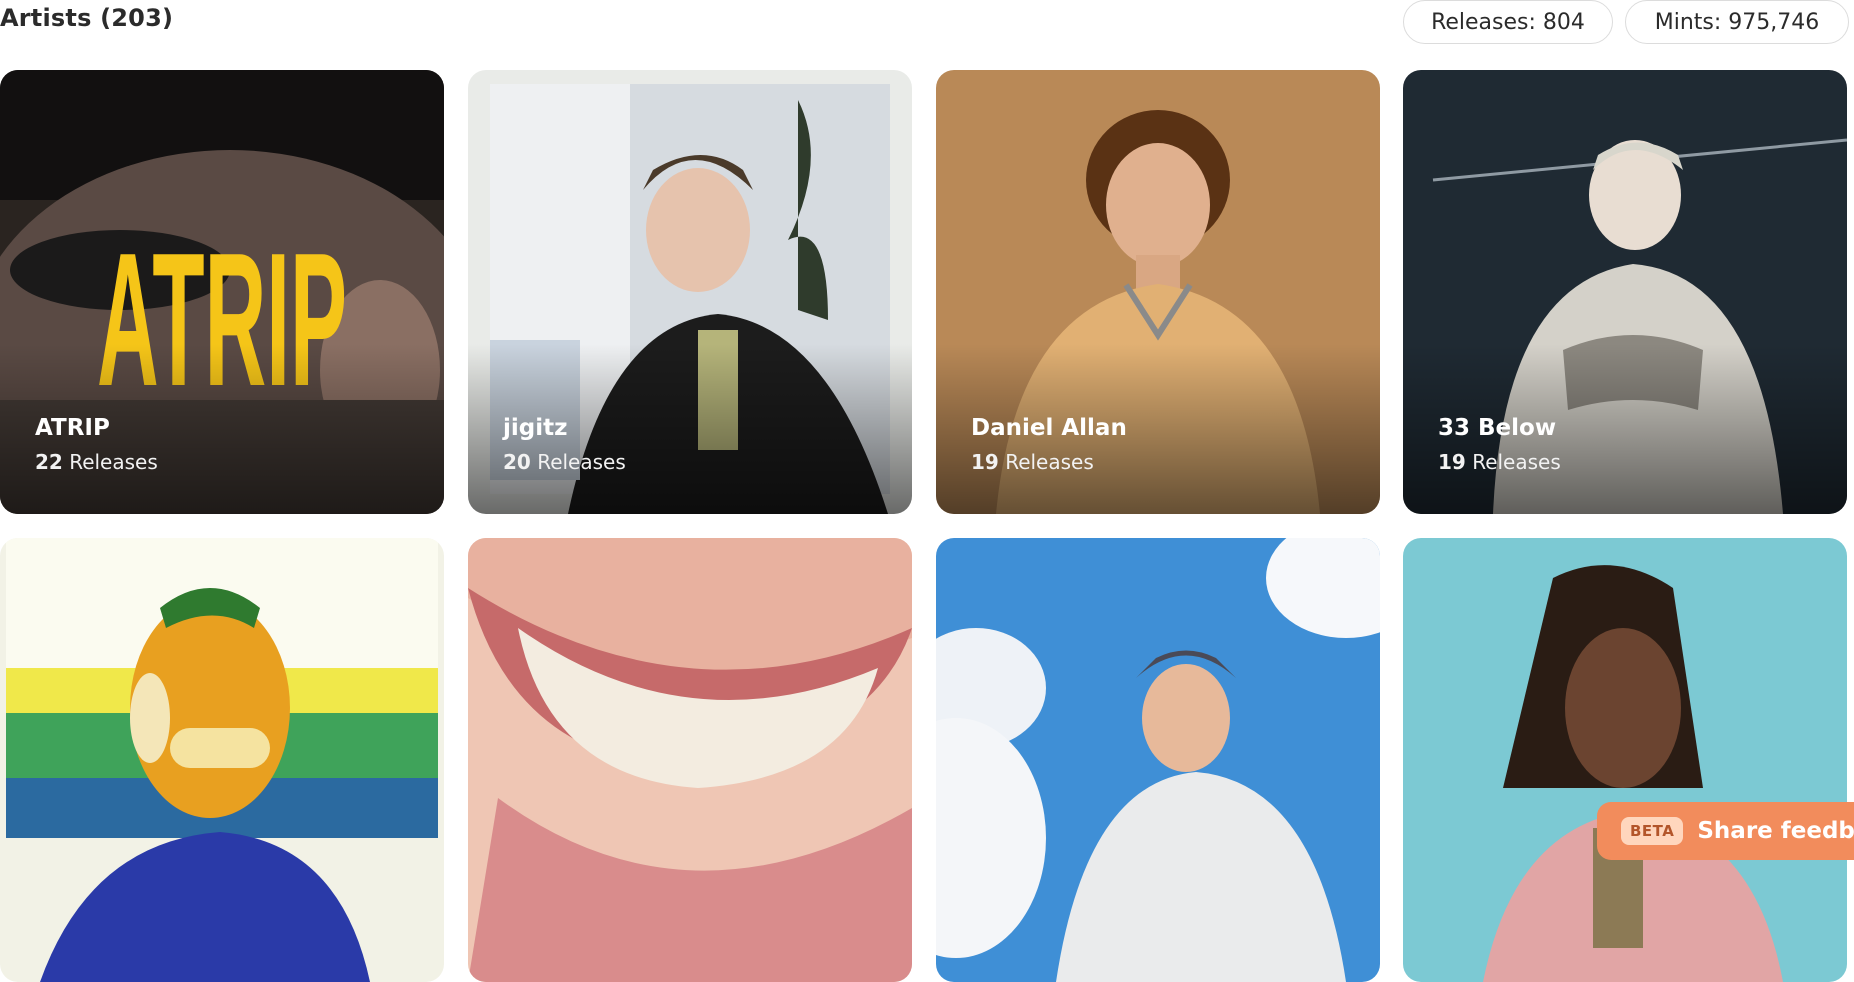 This screenshot has width=1854, height=982. What do you see at coordinates (690, 292) in the screenshot?
I see `artist-card-jigitz: jigitz 20 Releases` at bounding box center [690, 292].